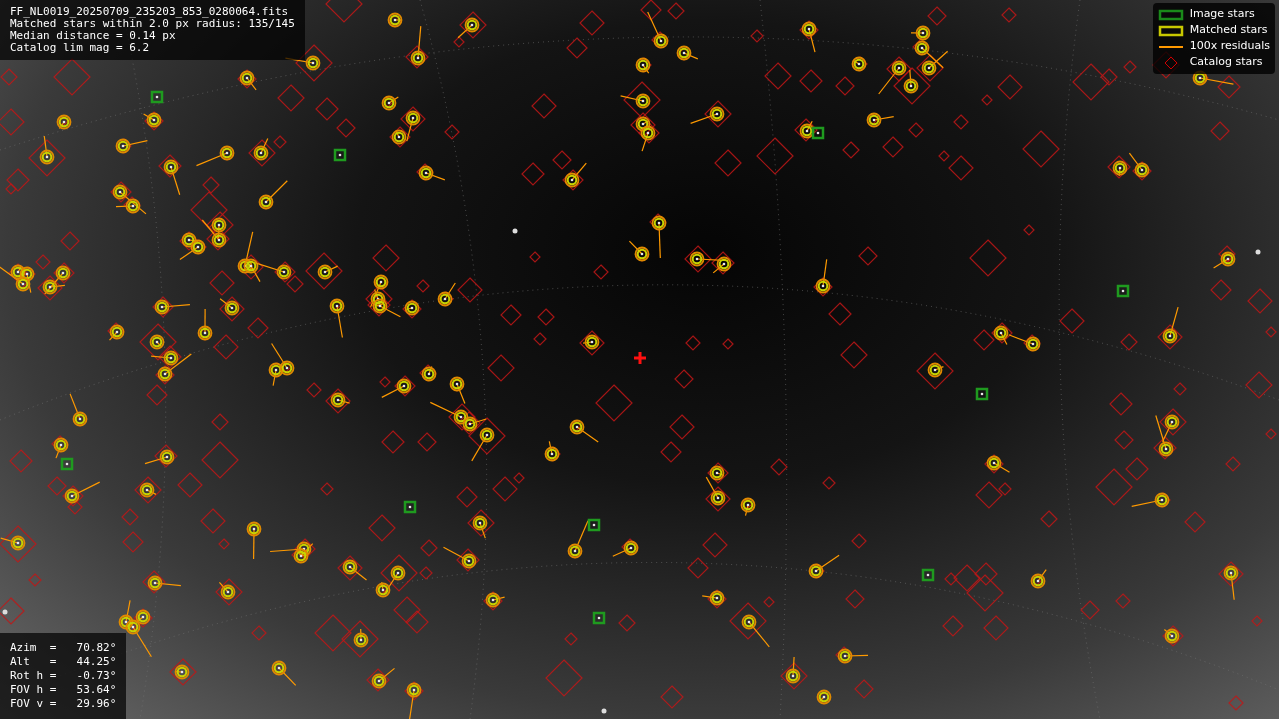  I want to click on readout-label: Alt =, so click(33, 662).